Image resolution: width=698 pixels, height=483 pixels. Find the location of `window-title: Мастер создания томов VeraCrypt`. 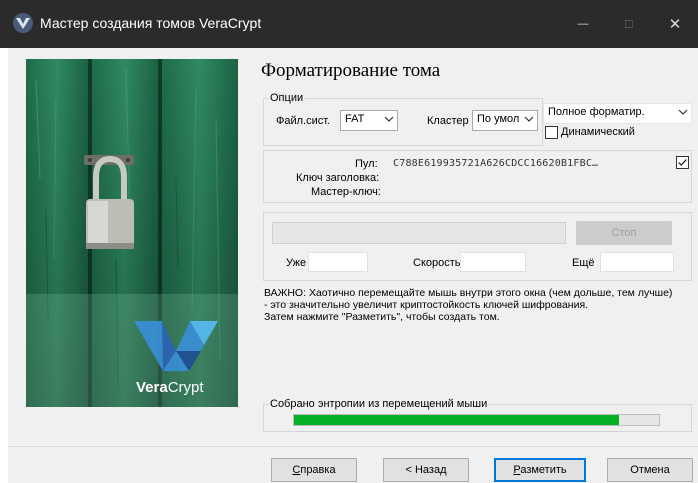

window-title: Мастер создания томов VeraCrypt is located at coordinates (151, 23).